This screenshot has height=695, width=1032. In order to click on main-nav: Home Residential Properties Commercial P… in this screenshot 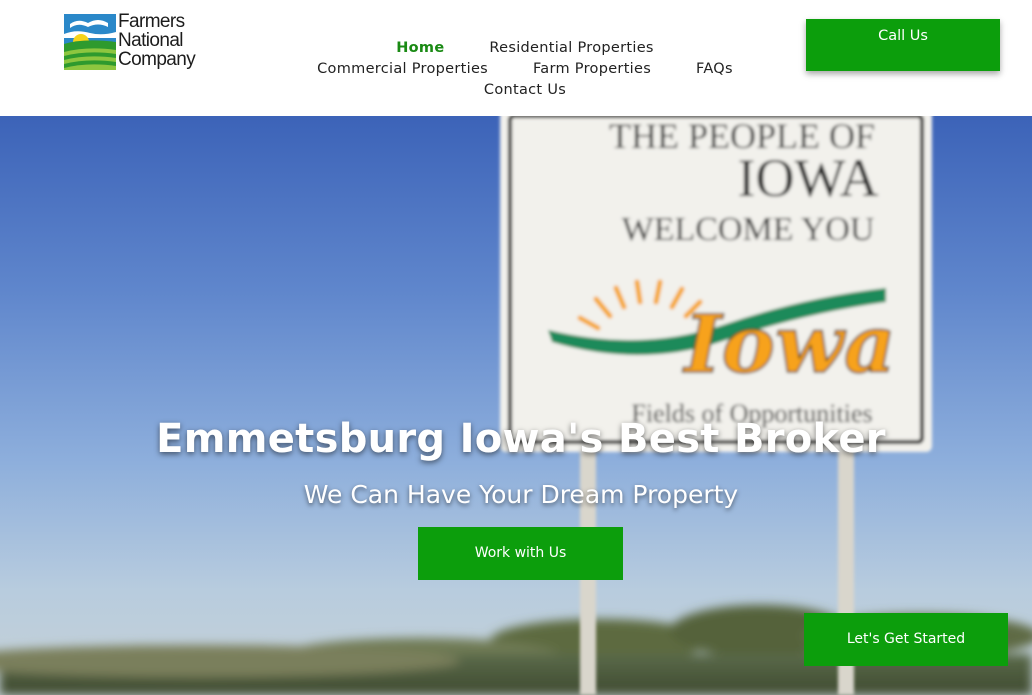, I will do `click(525, 69)`.